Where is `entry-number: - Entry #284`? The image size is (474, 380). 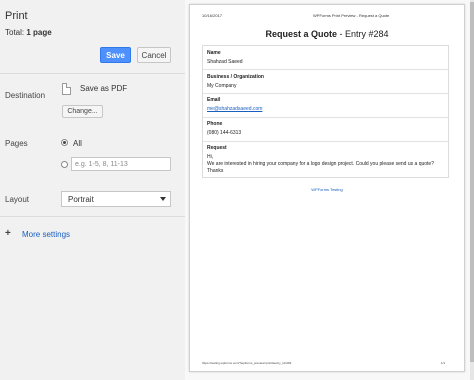
entry-number: - Entry #284 is located at coordinates (362, 34).